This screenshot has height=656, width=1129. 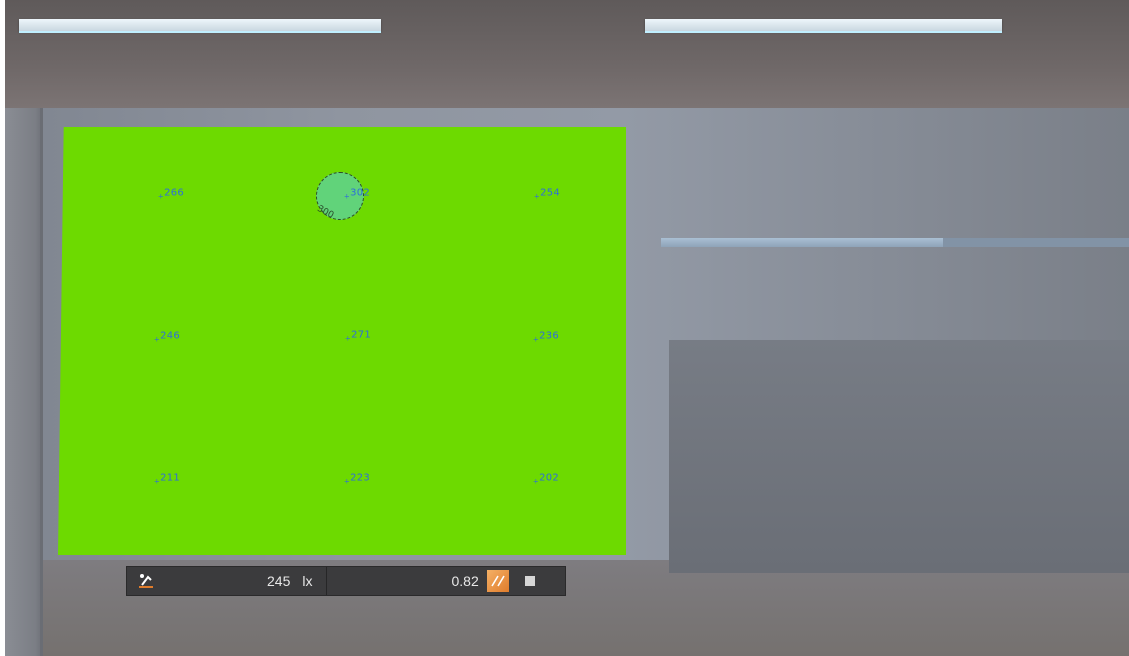 I want to click on pillar-edge, so click(x=41, y=382).